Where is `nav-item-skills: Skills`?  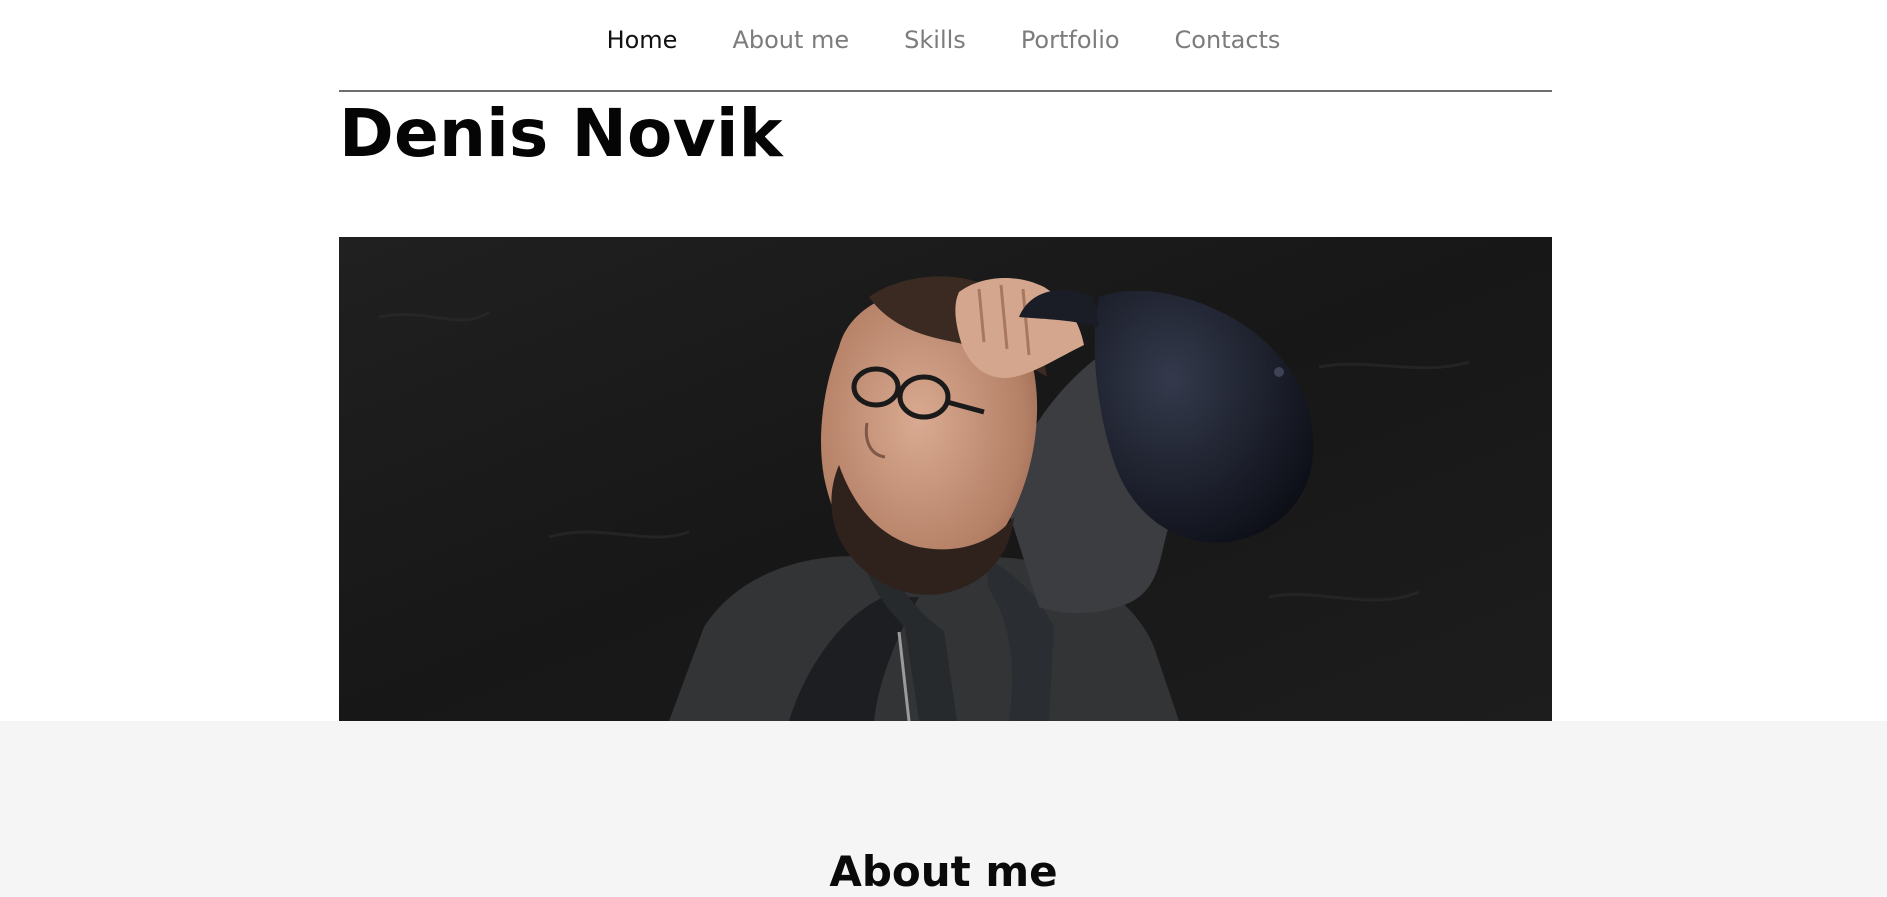
nav-item-skills: Skills is located at coordinates (935, 40).